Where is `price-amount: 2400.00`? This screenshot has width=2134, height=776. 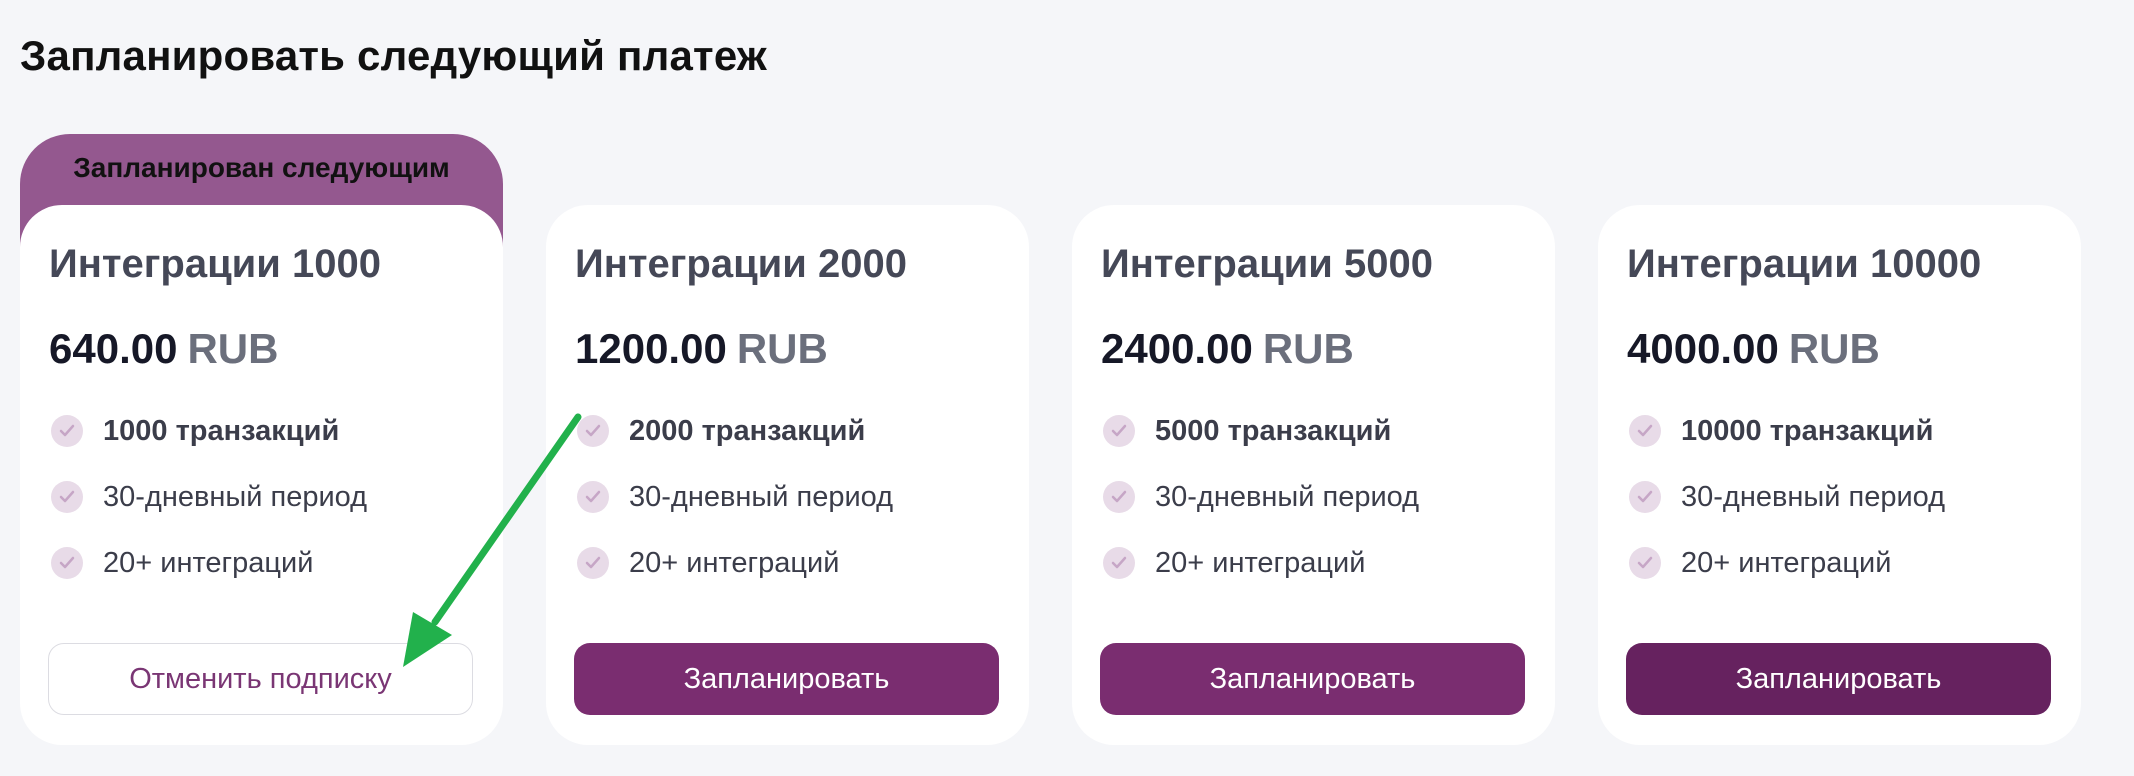 price-amount: 2400.00 is located at coordinates (1177, 348).